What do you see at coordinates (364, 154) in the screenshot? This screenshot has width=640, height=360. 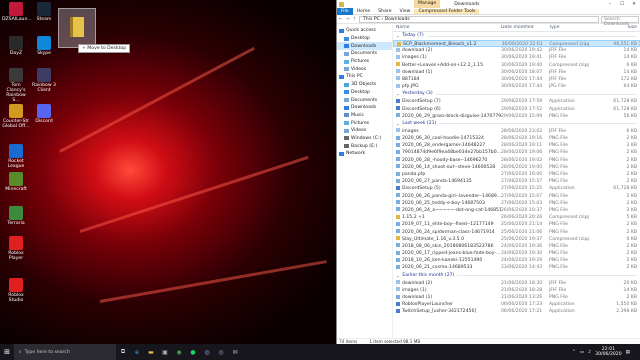 I see `nav-item: Network` at bounding box center [364, 154].